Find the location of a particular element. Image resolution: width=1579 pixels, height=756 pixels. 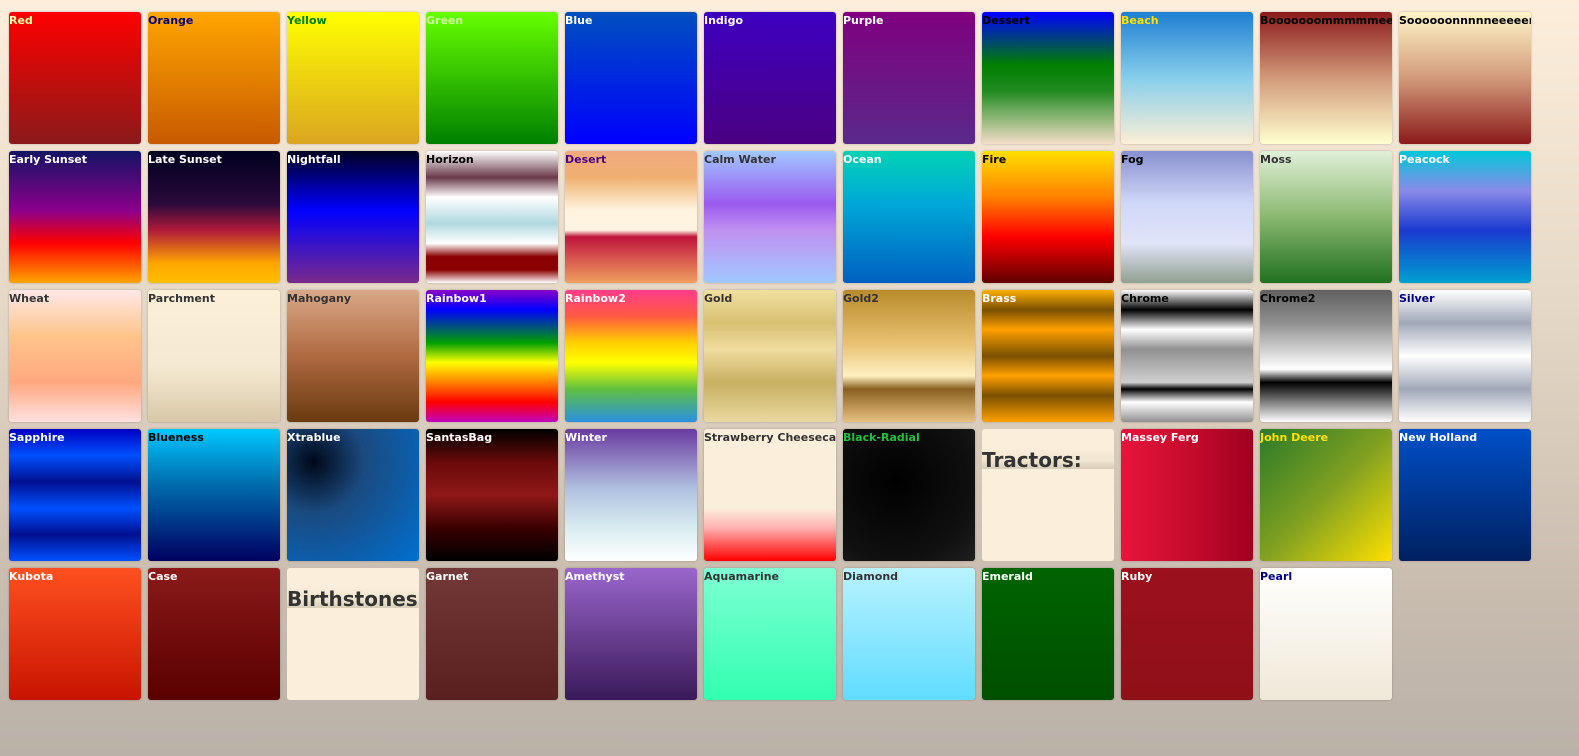

swatch-label: Rainbow2 is located at coordinates (595, 298).